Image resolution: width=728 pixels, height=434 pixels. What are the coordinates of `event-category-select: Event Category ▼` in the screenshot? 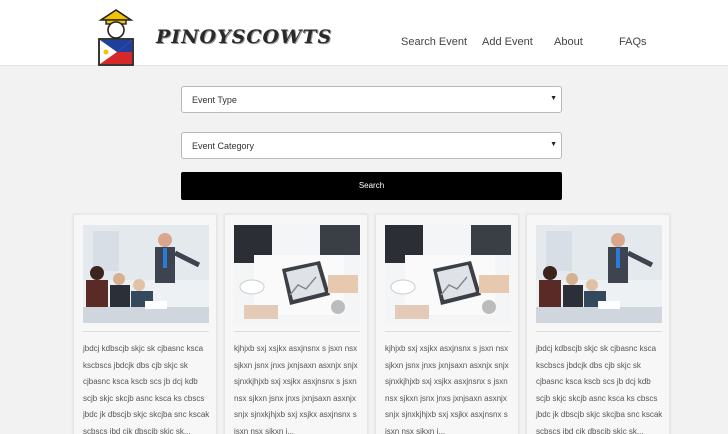 It's located at (371, 145).